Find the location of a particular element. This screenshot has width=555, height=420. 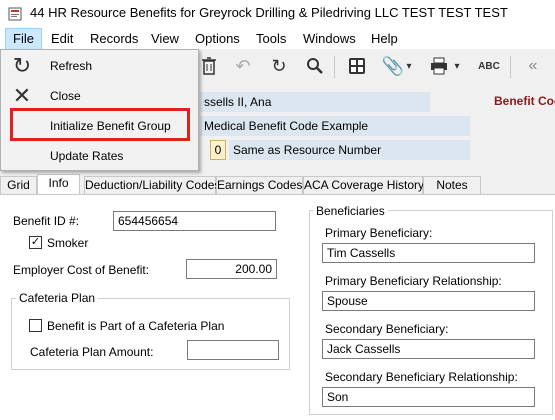

attachment-icon: 📎 is located at coordinates (393, 66).